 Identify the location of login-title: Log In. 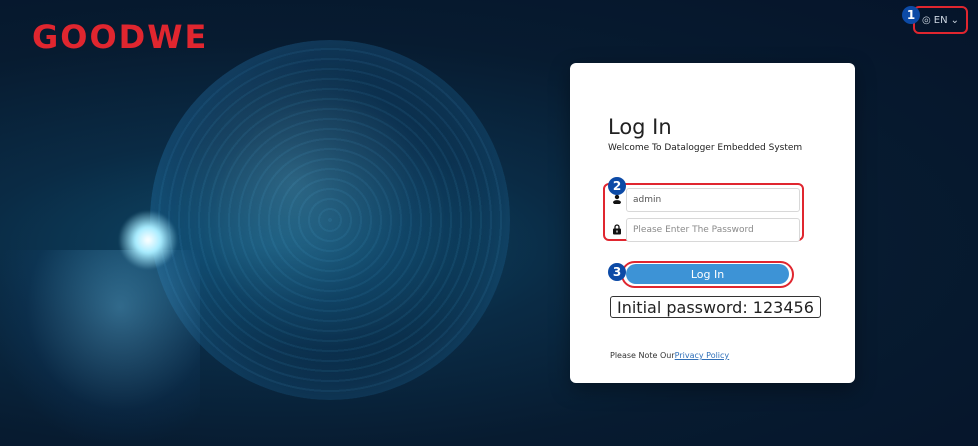
(640, 127).